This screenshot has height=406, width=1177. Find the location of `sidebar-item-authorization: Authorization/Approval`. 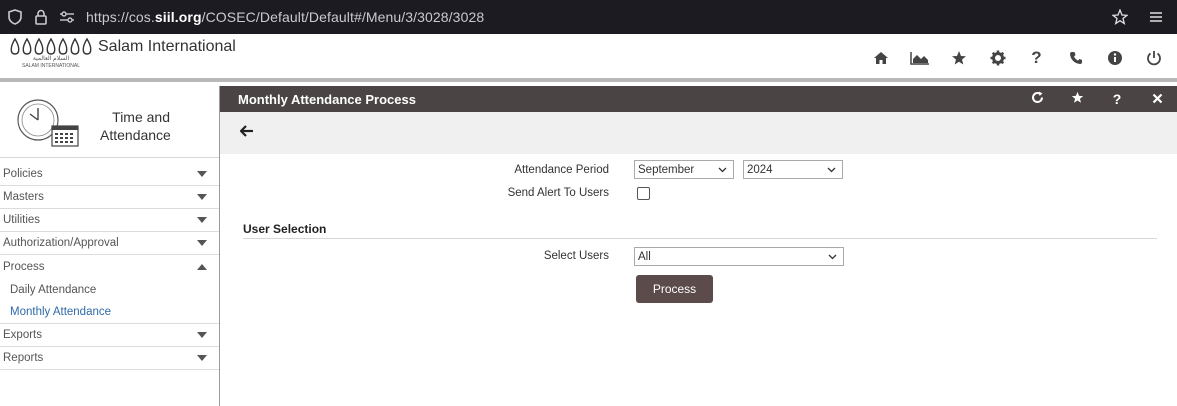

sidebar-item-authorization: Authorization/Approval is located at coordinates (109, 243).